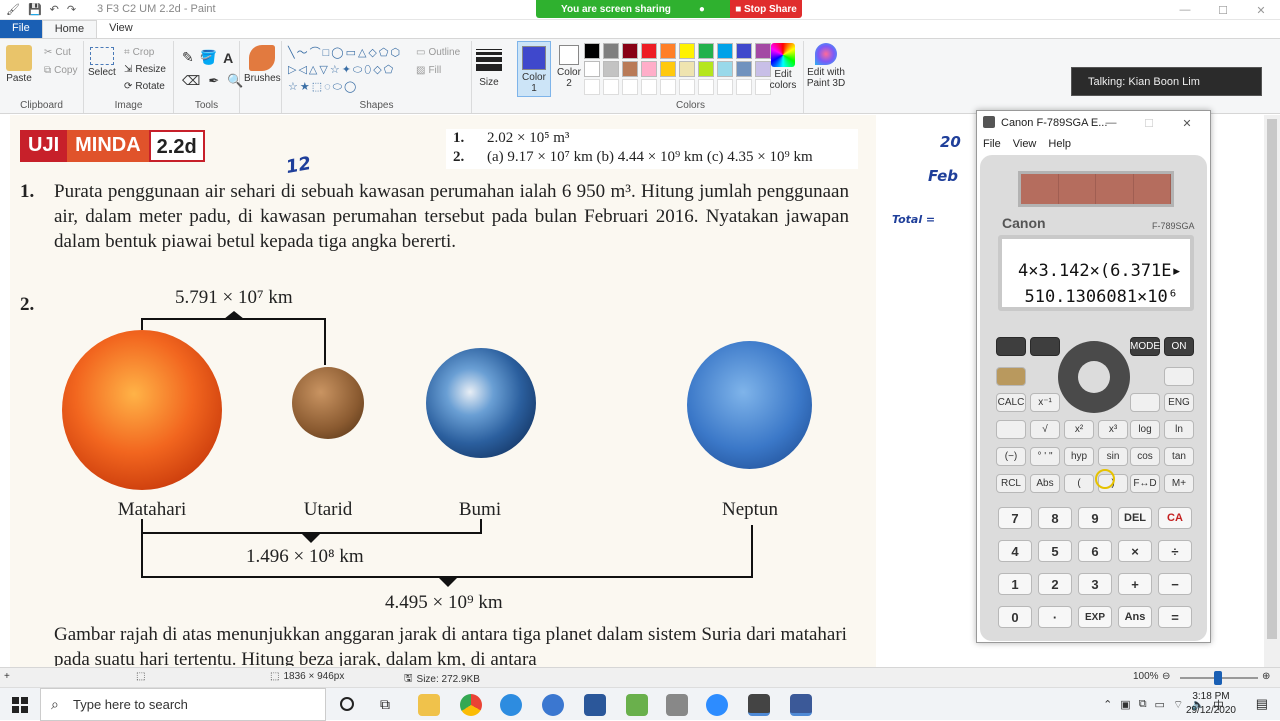 The height and width of the screenshot is (721, 1280). I want to click on scrollbar-thumb, so click(1272, 379).